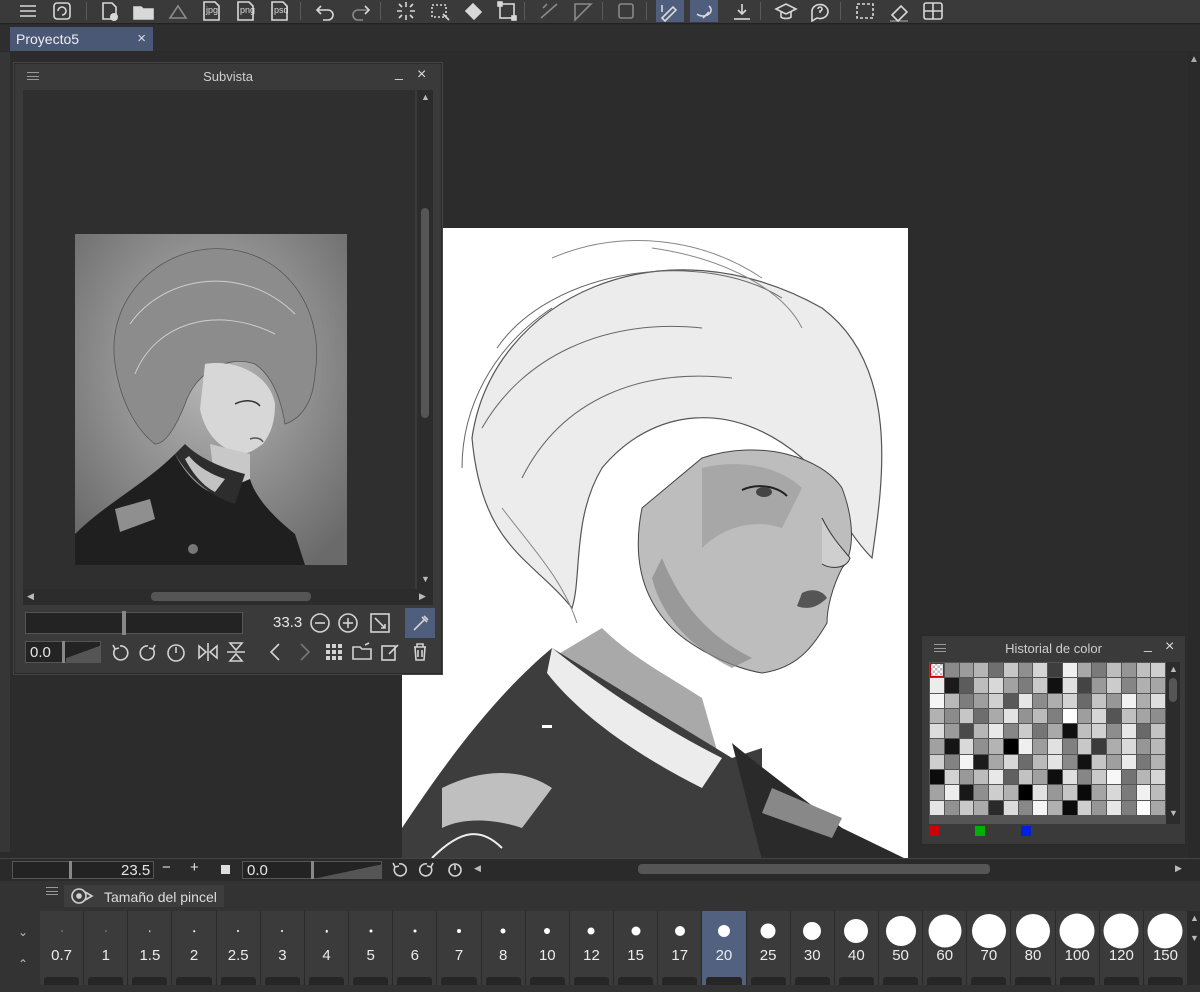 This screenshot has height=992, width=1200. I want to click on export-png-button: png, so click(246, 11).